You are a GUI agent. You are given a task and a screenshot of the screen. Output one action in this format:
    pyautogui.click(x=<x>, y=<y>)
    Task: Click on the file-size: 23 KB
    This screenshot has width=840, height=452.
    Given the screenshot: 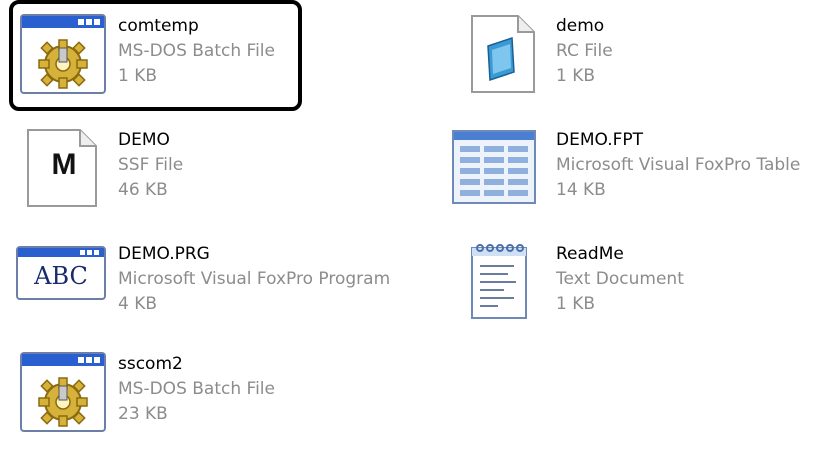 What is the action you would take?
    pyautogui.click(x=143, y=414)
    